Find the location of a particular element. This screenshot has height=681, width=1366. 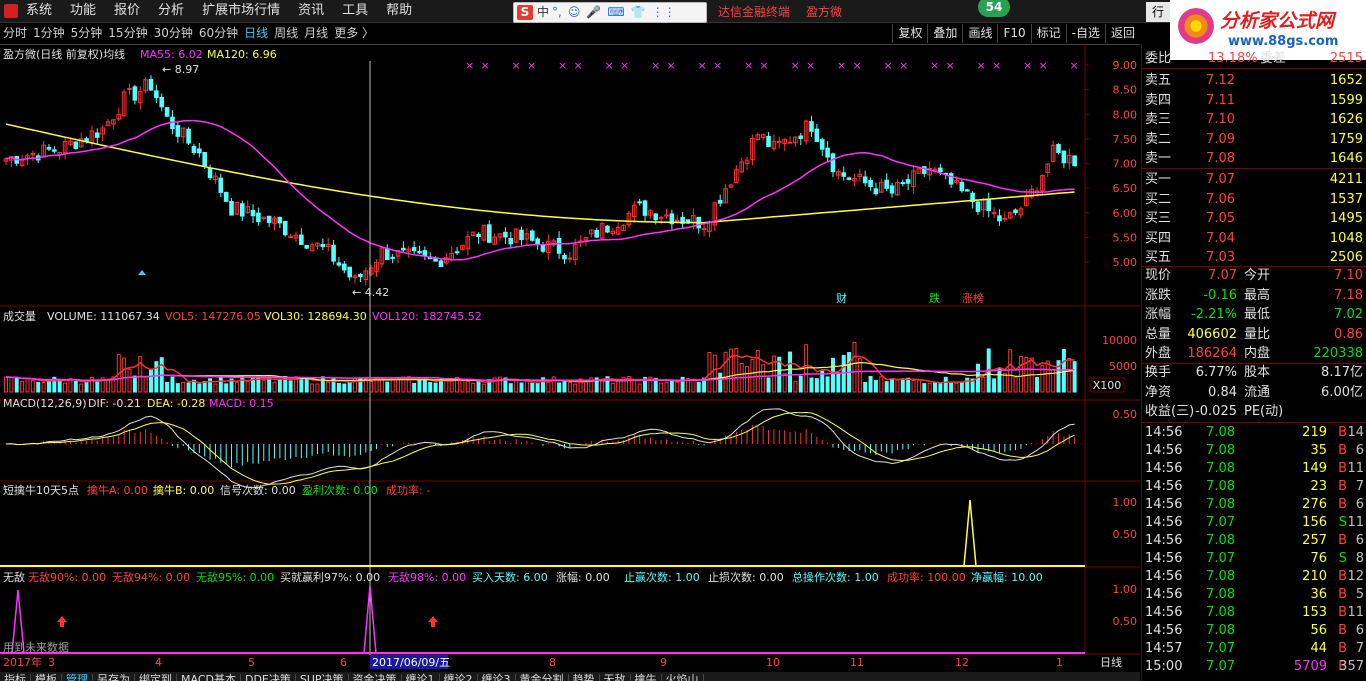

bottom-tab-16: 火焰山 is located at coordinates (683, 677).